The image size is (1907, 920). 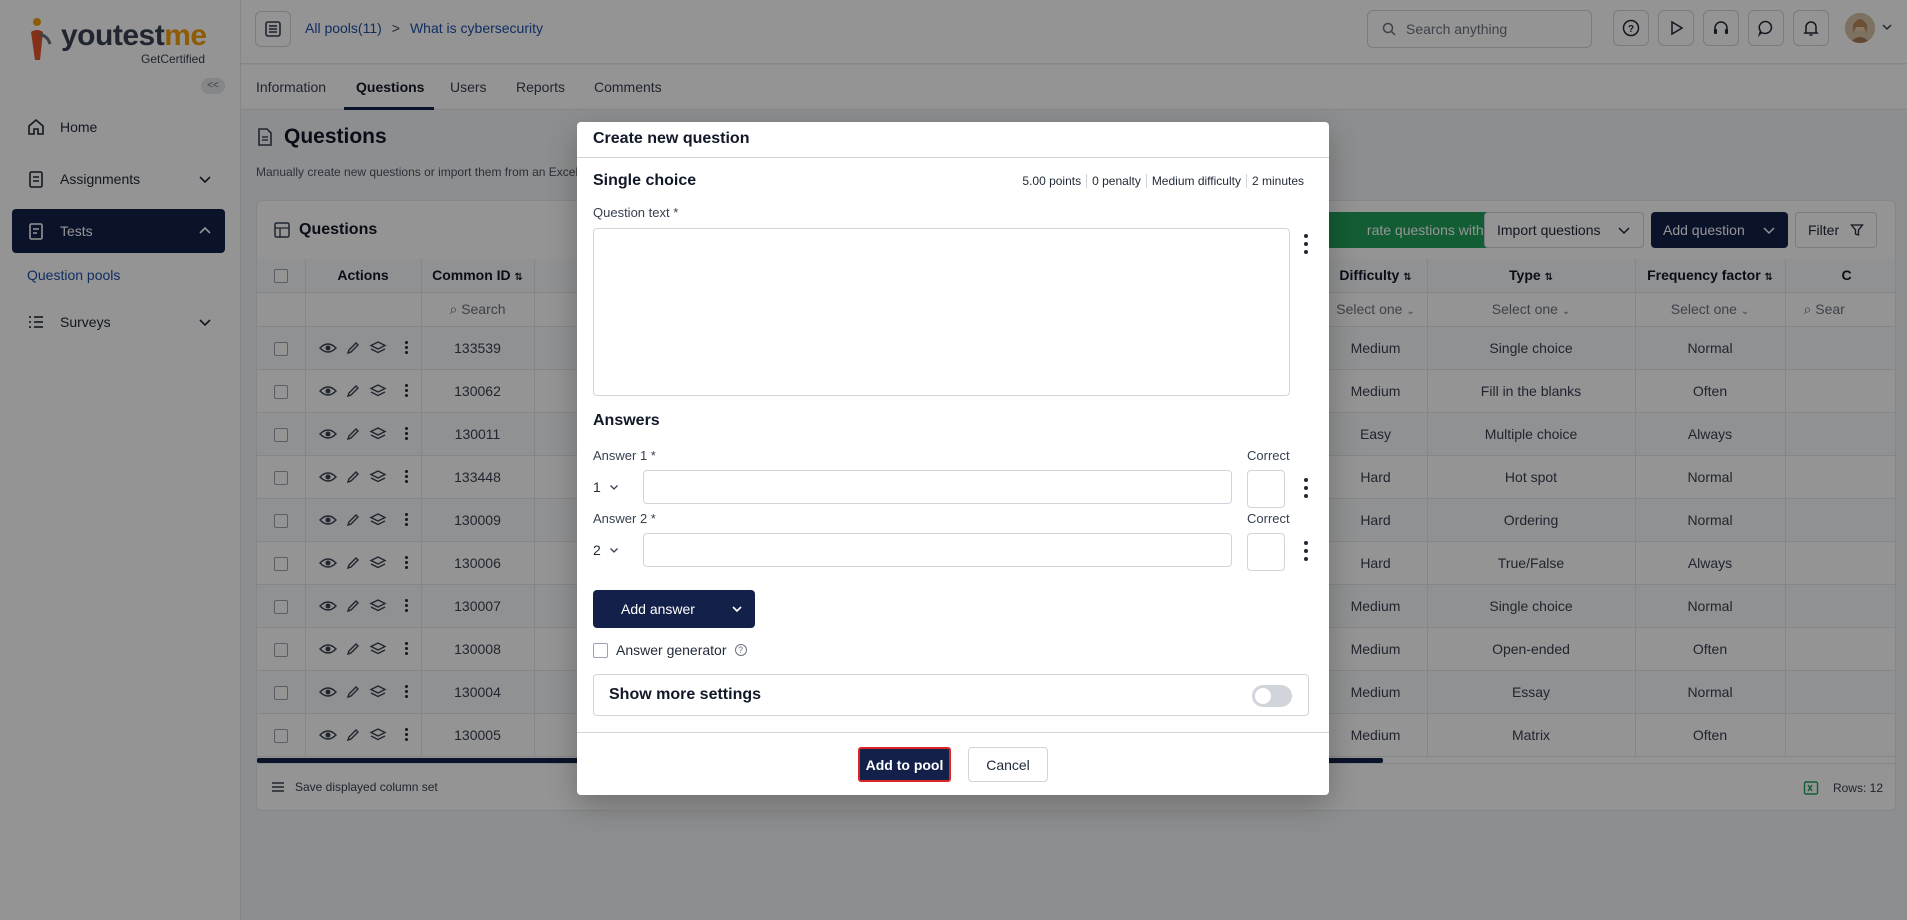 I want to click on meta-points: 5.00 points, so click(x=1052, y=181).